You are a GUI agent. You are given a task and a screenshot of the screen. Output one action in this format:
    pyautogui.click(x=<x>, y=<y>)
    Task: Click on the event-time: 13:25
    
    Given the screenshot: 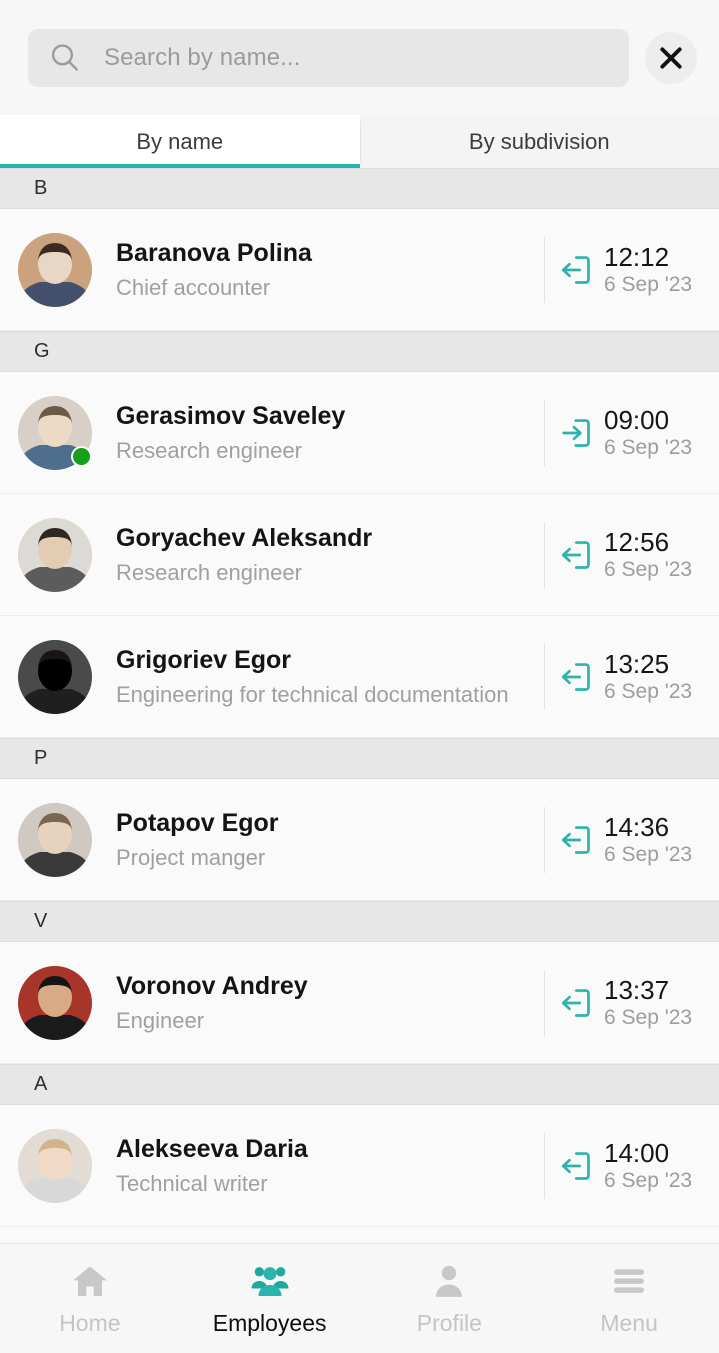 What is the action you would take?
    pyautogui.click(x=637, y=664)
    